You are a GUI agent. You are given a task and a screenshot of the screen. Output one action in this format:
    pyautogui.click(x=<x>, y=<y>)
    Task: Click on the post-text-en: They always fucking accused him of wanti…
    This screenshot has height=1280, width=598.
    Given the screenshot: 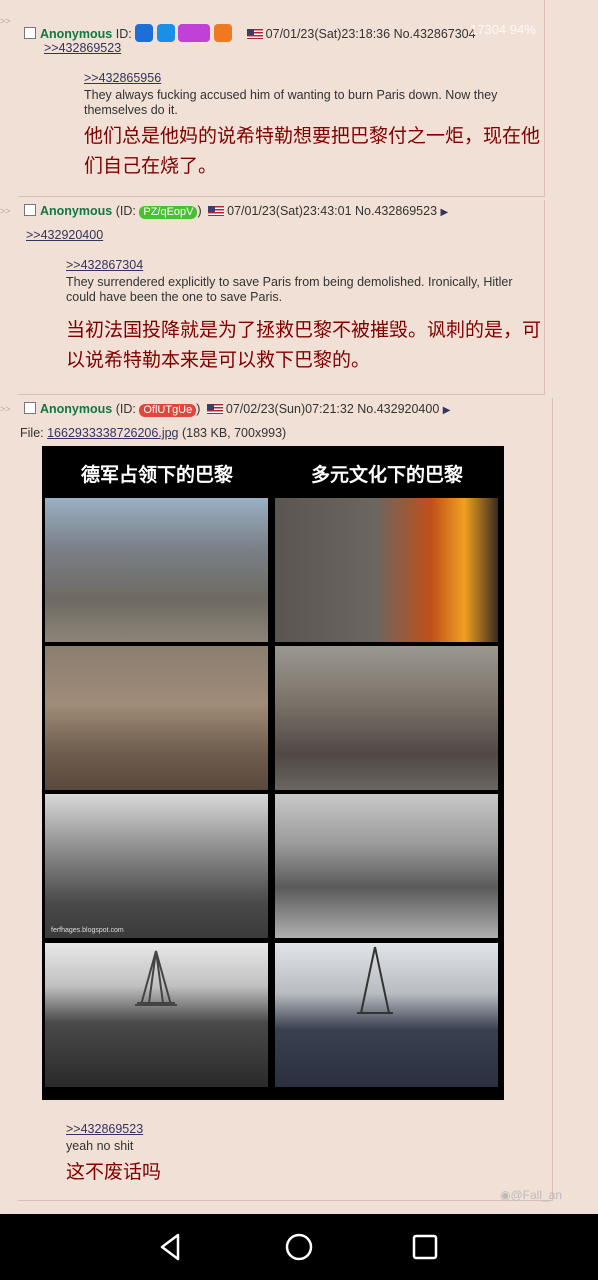 What is the action you would take?
    pyautogui.click(x=291, y=102)
    